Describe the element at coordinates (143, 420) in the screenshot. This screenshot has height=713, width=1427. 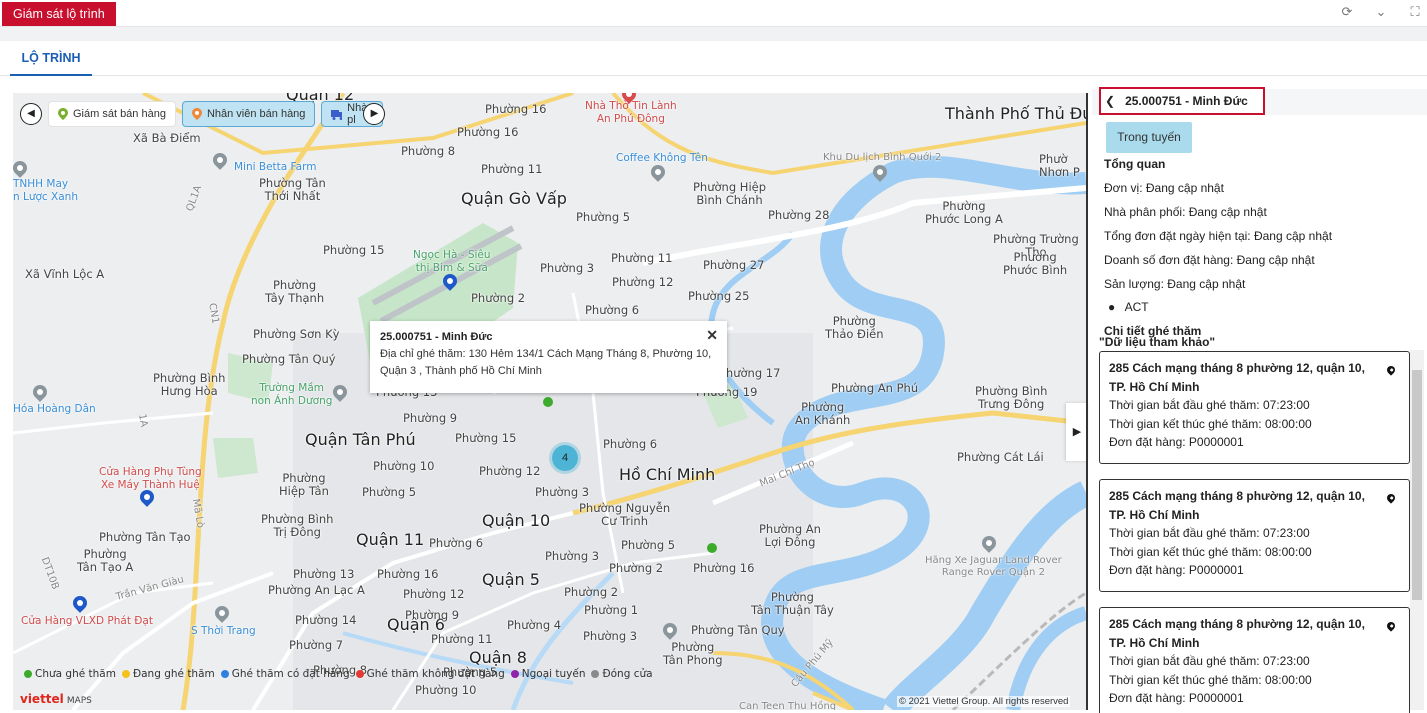
I see `road-1a: 1A` at that location.